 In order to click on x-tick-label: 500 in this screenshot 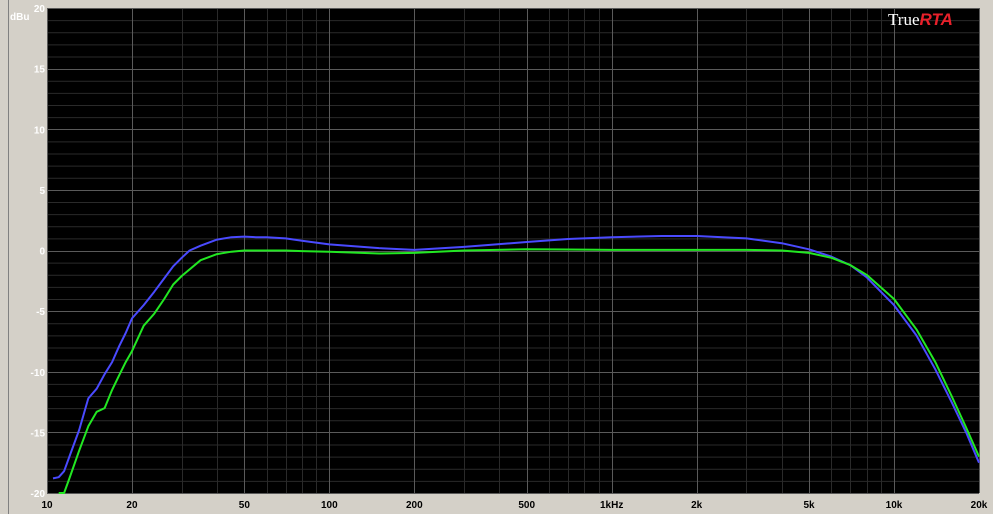, I will do `click(526, 505)`.